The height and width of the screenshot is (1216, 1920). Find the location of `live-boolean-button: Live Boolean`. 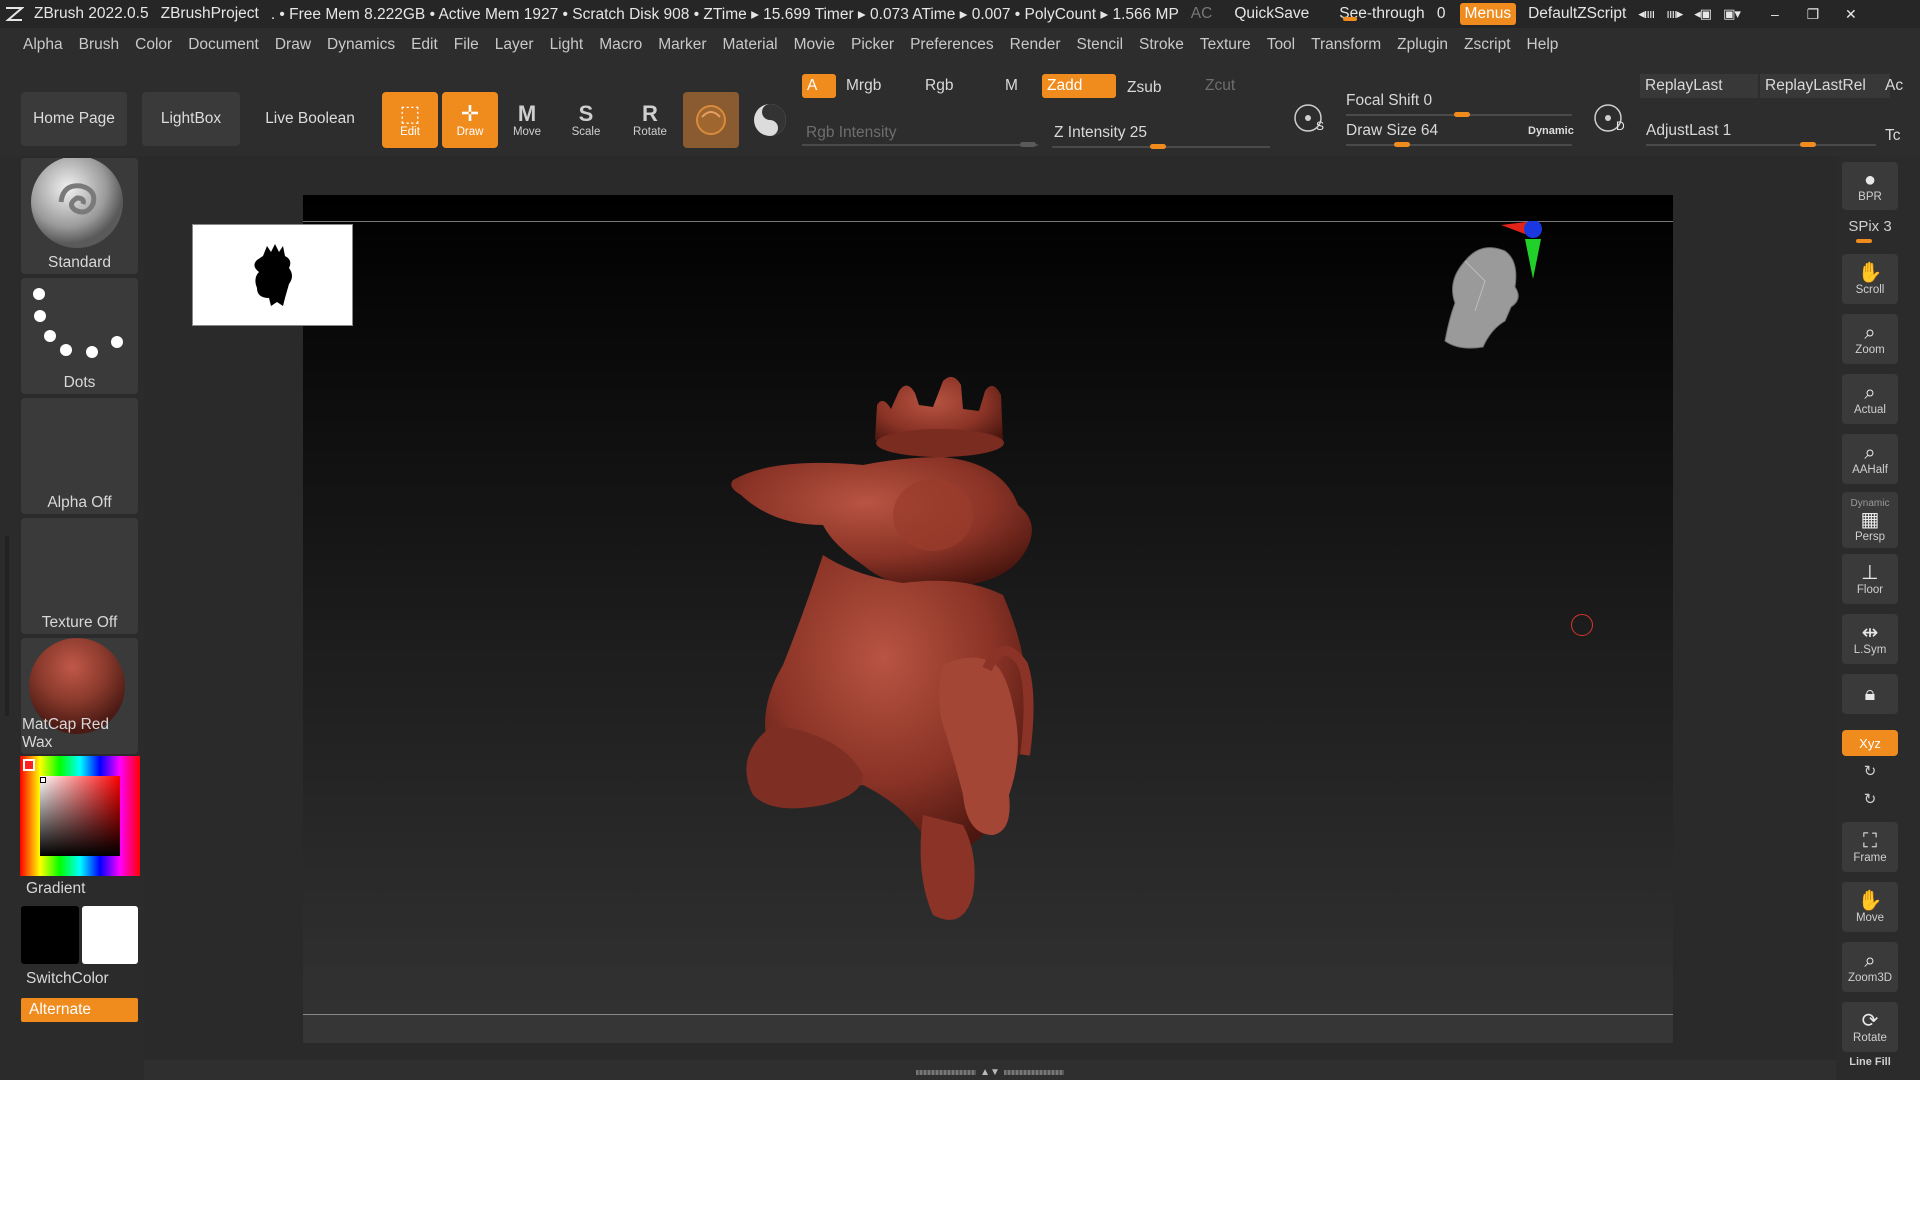

live-boolean-button: Live Boolean is located at coordinates (310, 119).